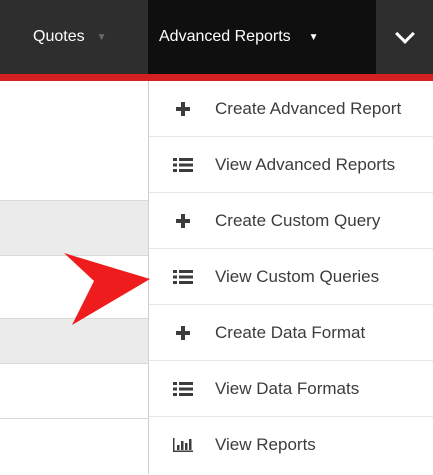 Image resolution: width=433 pixels, height=475 pixels. Describe the element at coordinates (59, 36) in the screenshot. I see `nav-quotes-label: Quotes` at that location.